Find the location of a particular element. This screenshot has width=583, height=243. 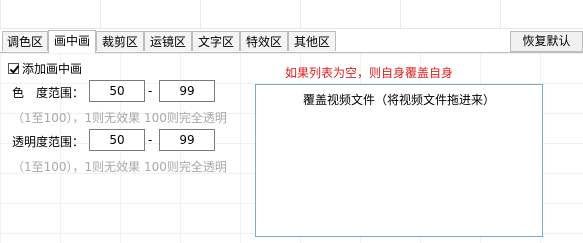

color-range-min-input: 50 is located at coordinates (117, 91).